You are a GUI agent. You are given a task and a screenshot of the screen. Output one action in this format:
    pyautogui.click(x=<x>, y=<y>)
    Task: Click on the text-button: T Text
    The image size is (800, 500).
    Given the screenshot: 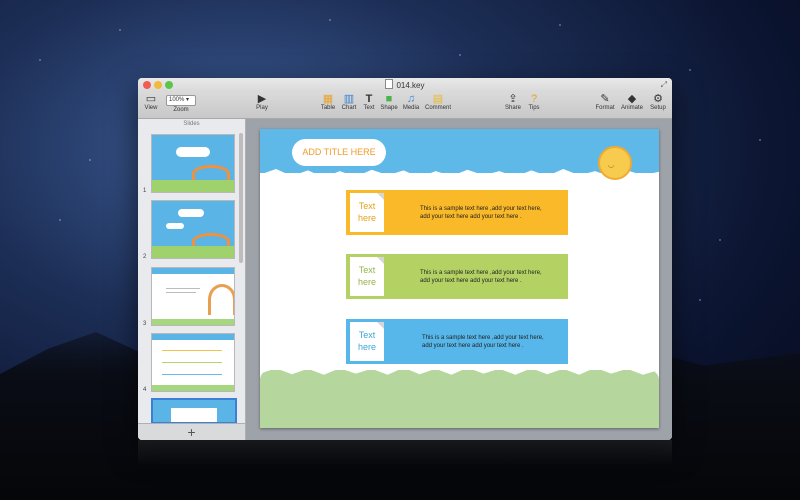 What is the action you would take?
    pyautogui.click(x=369, y=102)
    